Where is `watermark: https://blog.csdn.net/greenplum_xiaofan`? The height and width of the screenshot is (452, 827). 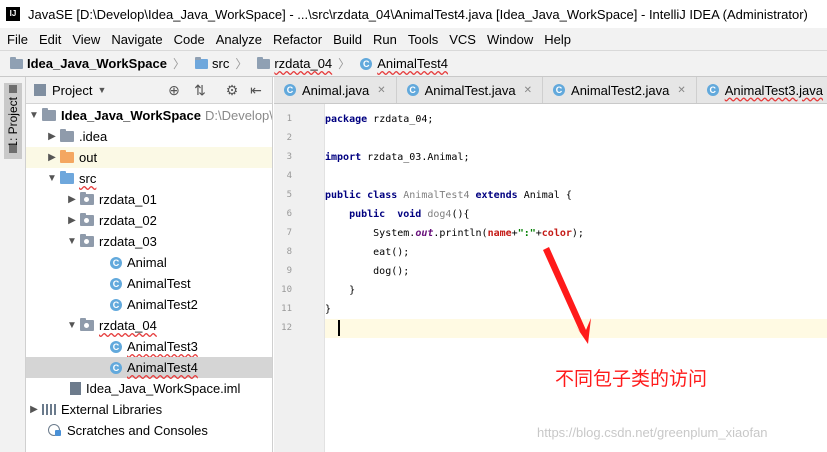
watermark: https://blog.csdn.net/greenplum_xiaofan is located at coordinates (652, 432).